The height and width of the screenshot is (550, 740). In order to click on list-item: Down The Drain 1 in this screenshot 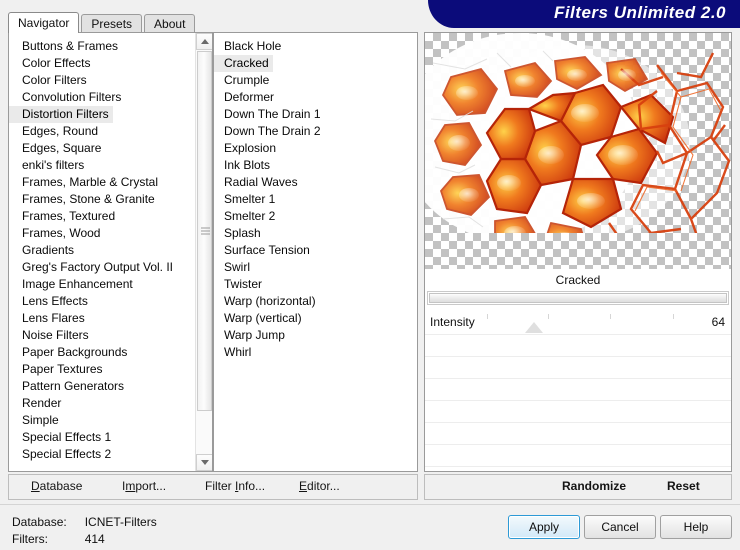, I will do `click(315, 113)`.